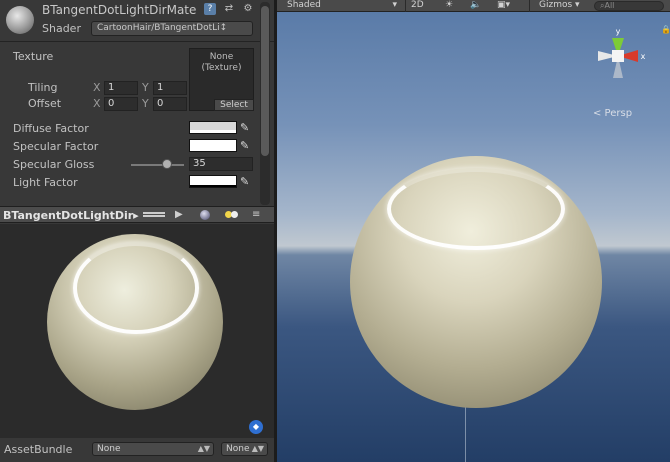 This screenshot has height=462, width=670. Describe the element at coordinates (221, 164) in the screenshot. I see `gloss-value-field: 35` at that location.